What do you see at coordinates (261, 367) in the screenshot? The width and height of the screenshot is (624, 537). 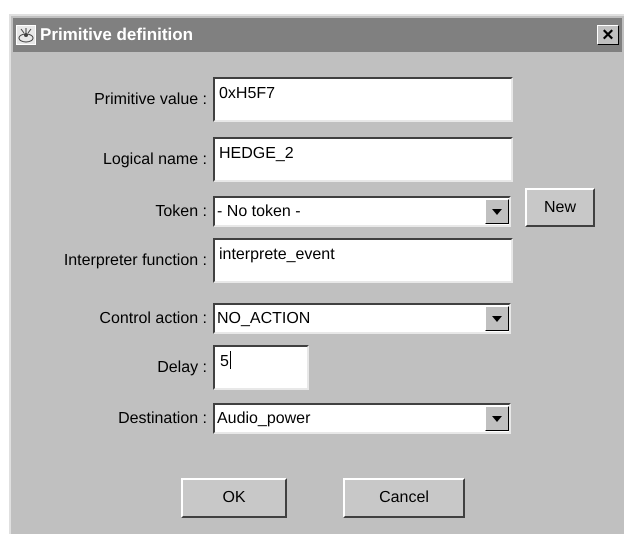 I see `text-field: 5` at bounding box center [261, 367].